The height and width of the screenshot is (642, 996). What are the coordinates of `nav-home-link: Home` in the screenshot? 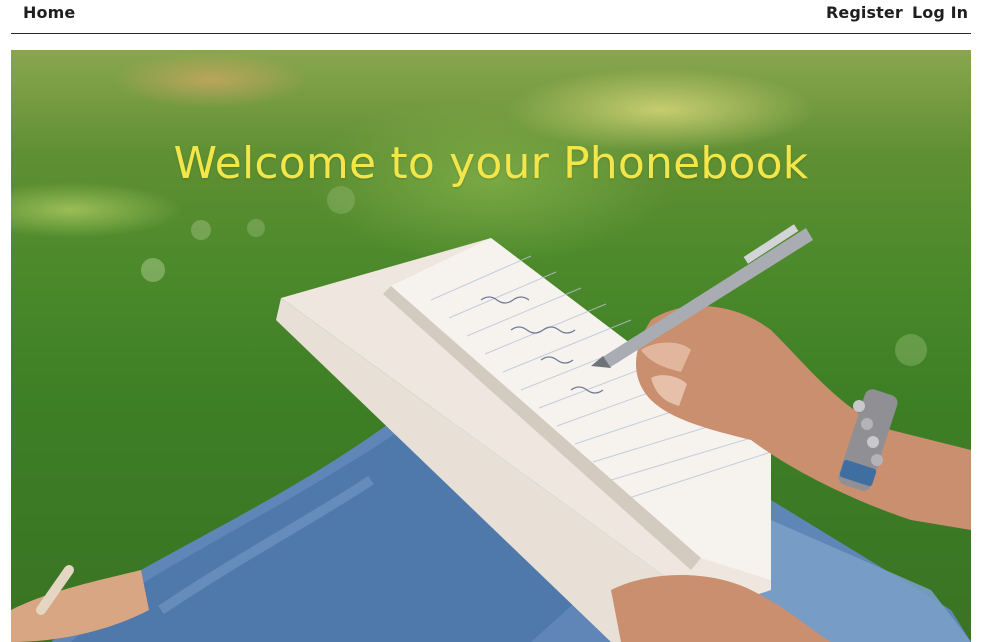 It's located at (49, 13).